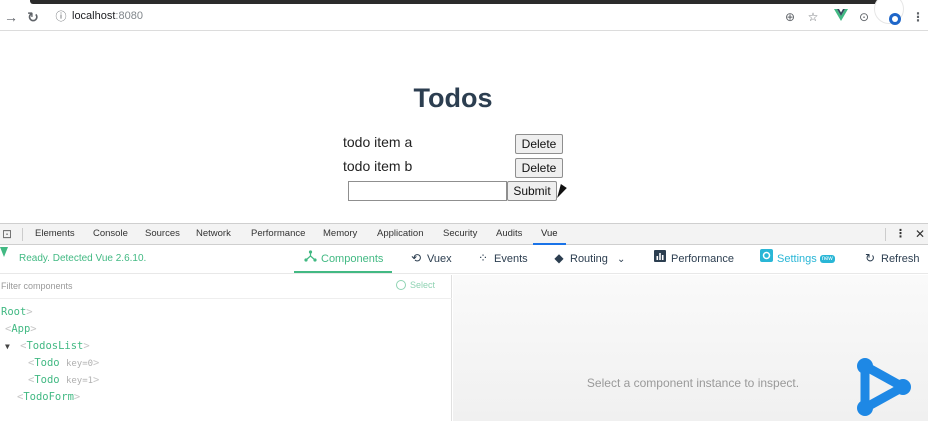 Image resolution: width=928 pixels, height=423 pixels. Describe the element at coordinates (4, 252) in the screenshot. I see `vue-logo-icon` at that location.